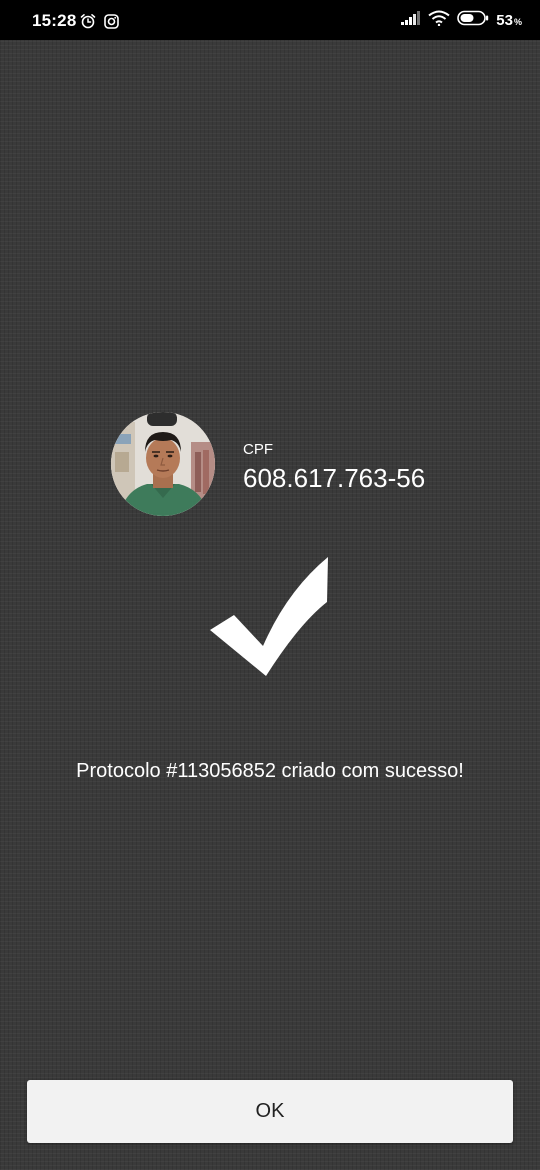 This screenshot has height=1170, width=540. I want to click on status-time: 15:28, so click(54, 20).